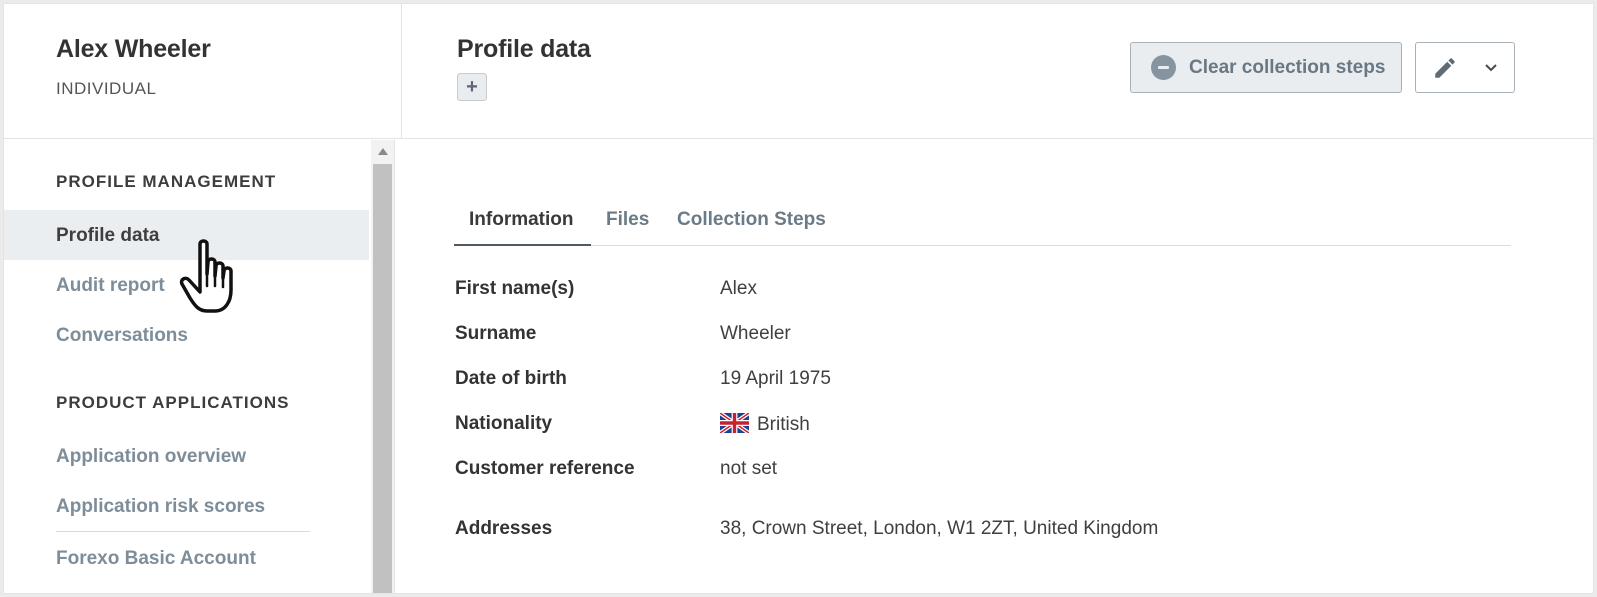 This screenshot has width=1597, height=597. What do you see at coordinates (156, 559) in the screenshot?
I see `sidebar-item-forexo-basic-account: Forexo Basic Account` at bounding box center [156, 559].